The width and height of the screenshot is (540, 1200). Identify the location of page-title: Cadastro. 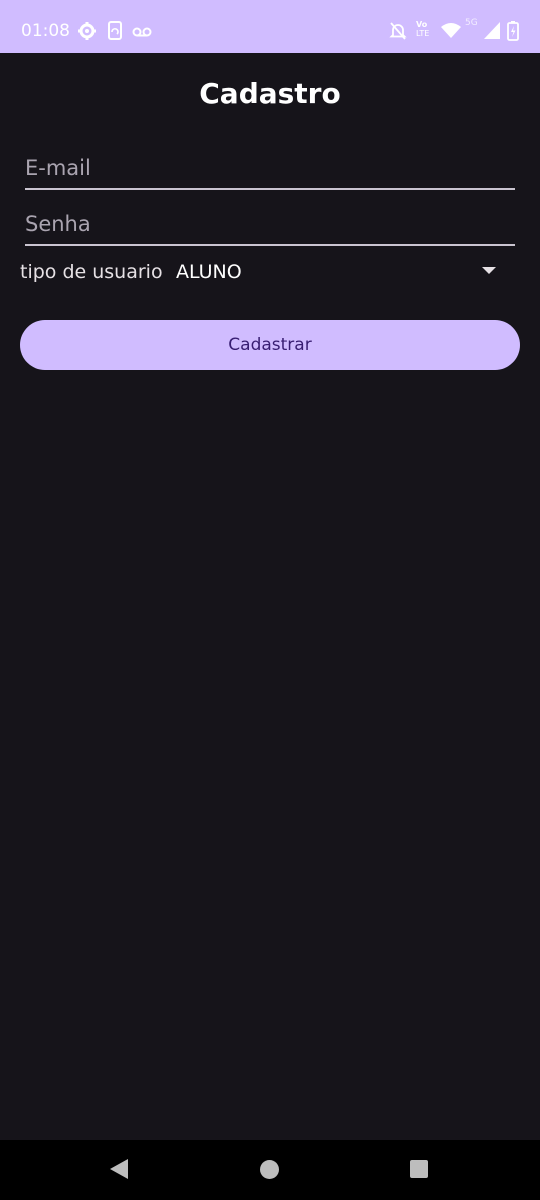
(270, 93).